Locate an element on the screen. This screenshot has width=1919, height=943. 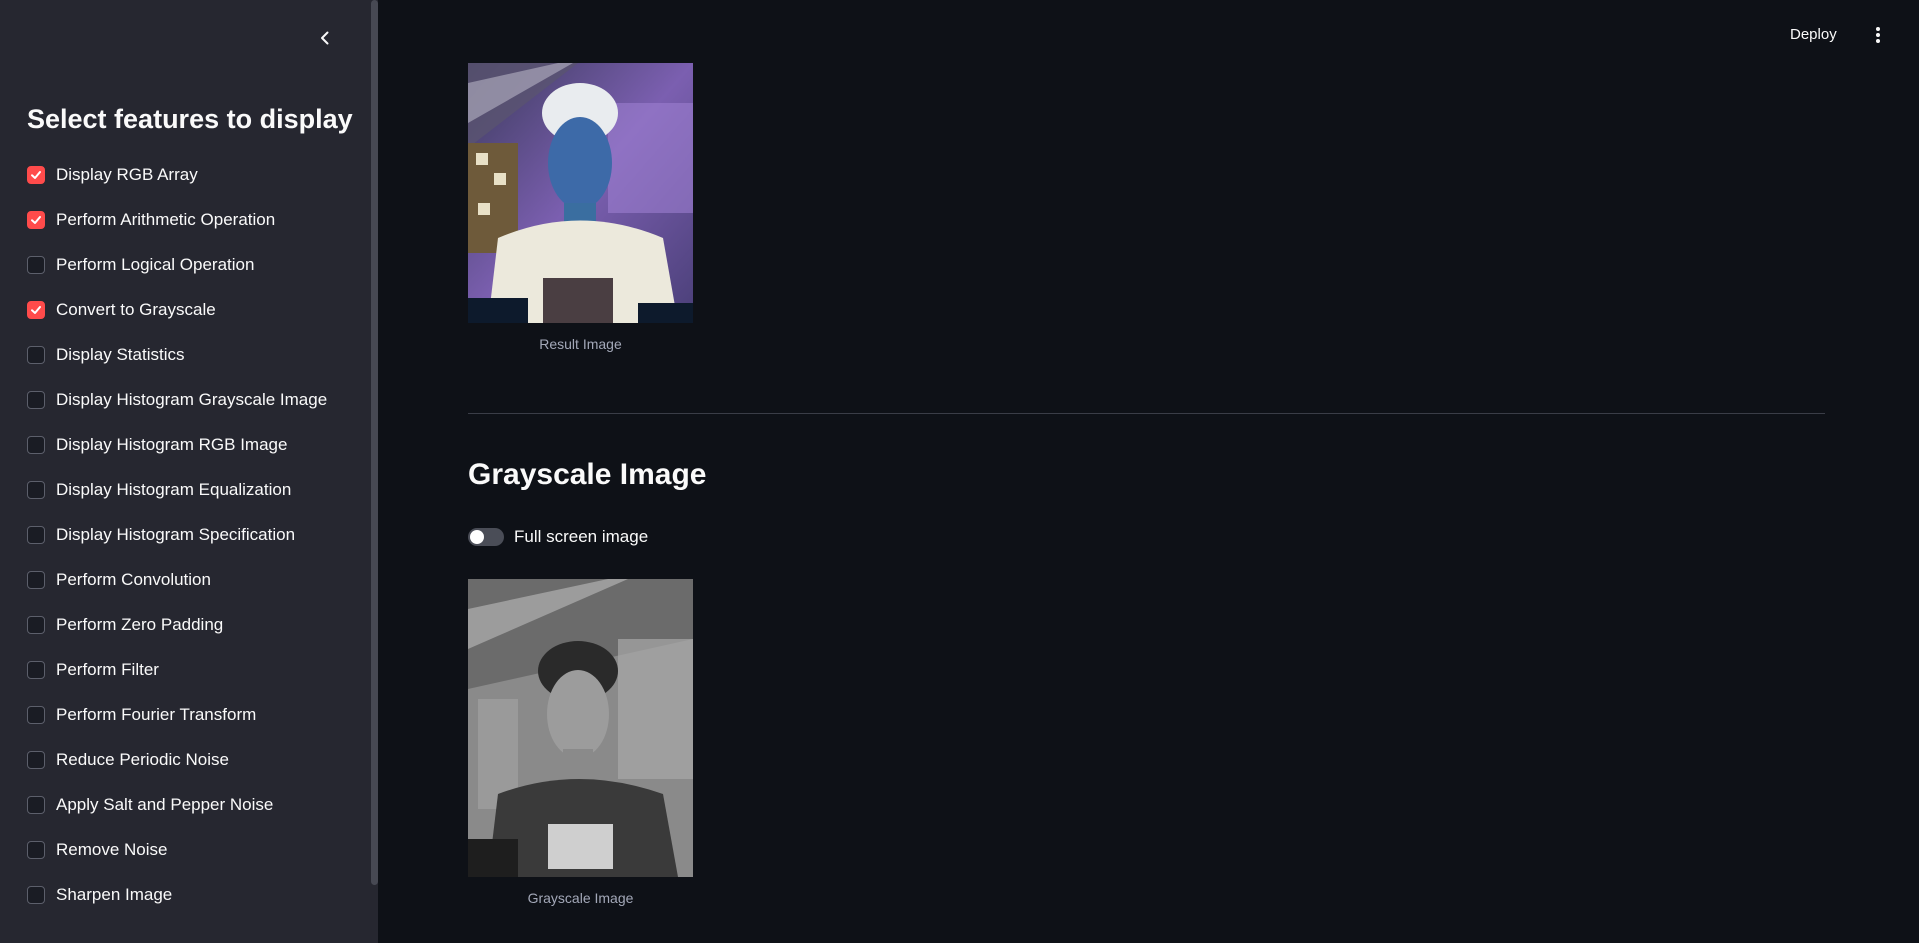
feature-label: Sharpen Image is located at coordinates (114, 894).